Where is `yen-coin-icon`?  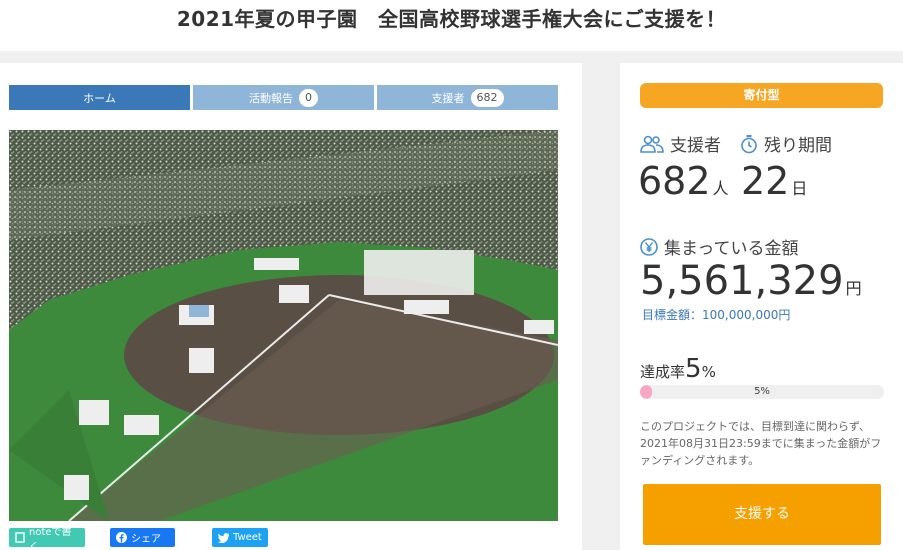 yen-coin-icon is located at coordinates (649, 246).